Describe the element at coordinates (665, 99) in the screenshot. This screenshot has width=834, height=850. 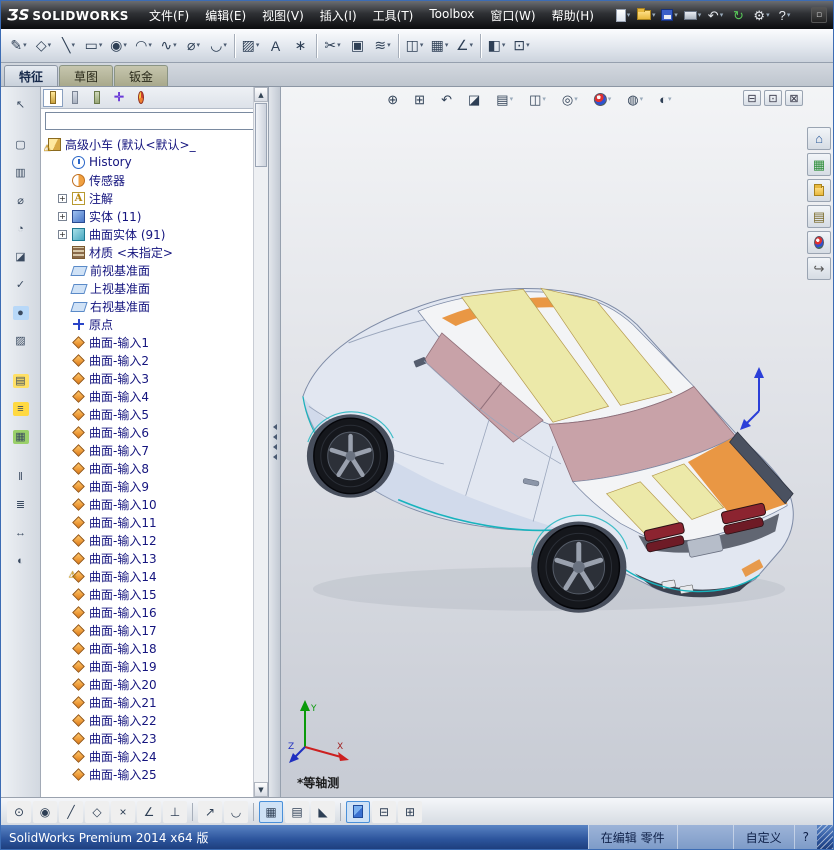
I see `view-settings-button: ◐ ▾` at that location.